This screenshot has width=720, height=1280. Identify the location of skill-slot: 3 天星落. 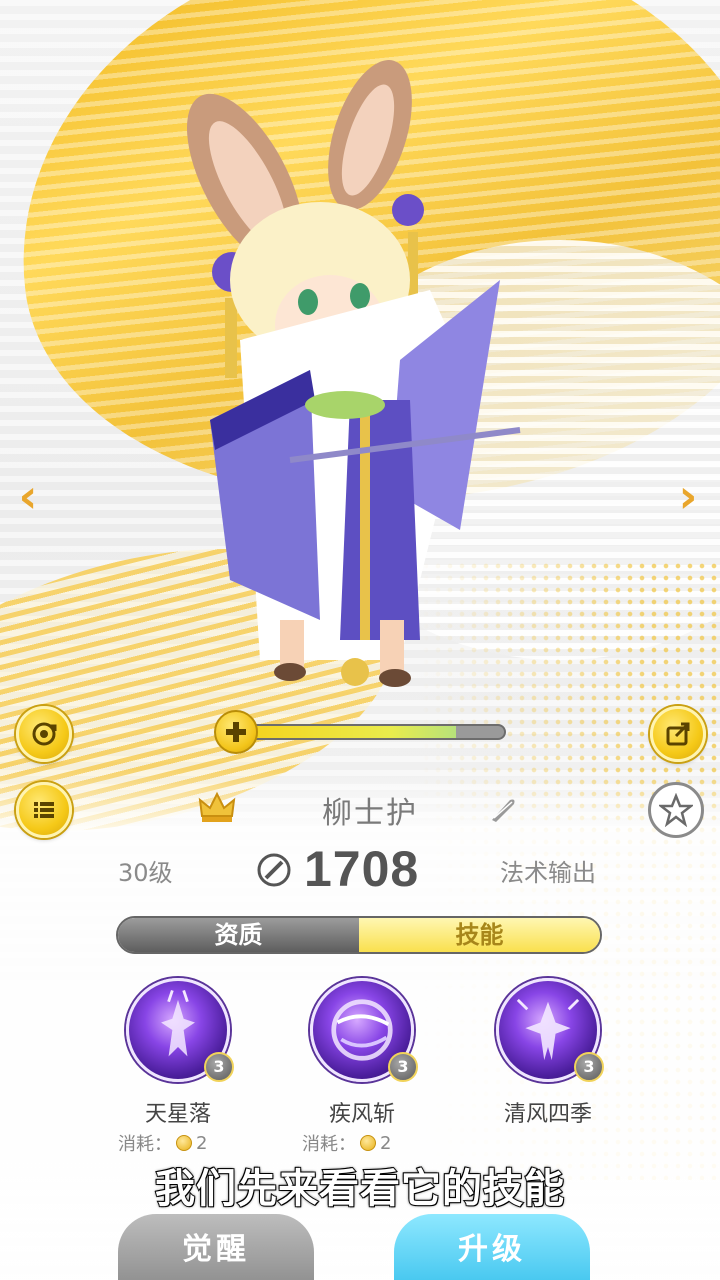
(176, 1052).